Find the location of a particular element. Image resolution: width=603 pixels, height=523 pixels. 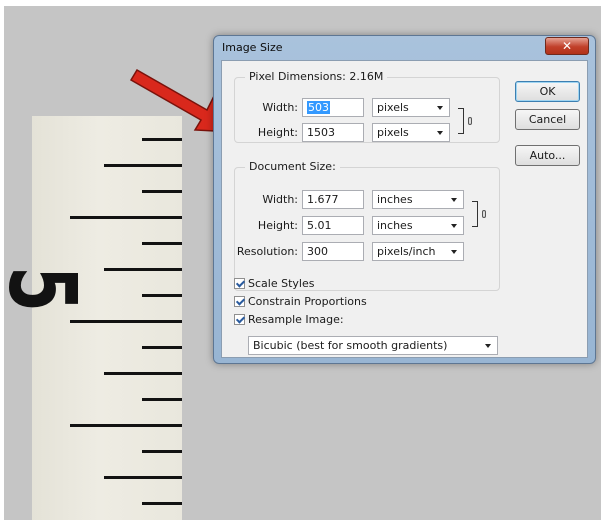

resolution-value: 300 is located at coordinates (317, 251).